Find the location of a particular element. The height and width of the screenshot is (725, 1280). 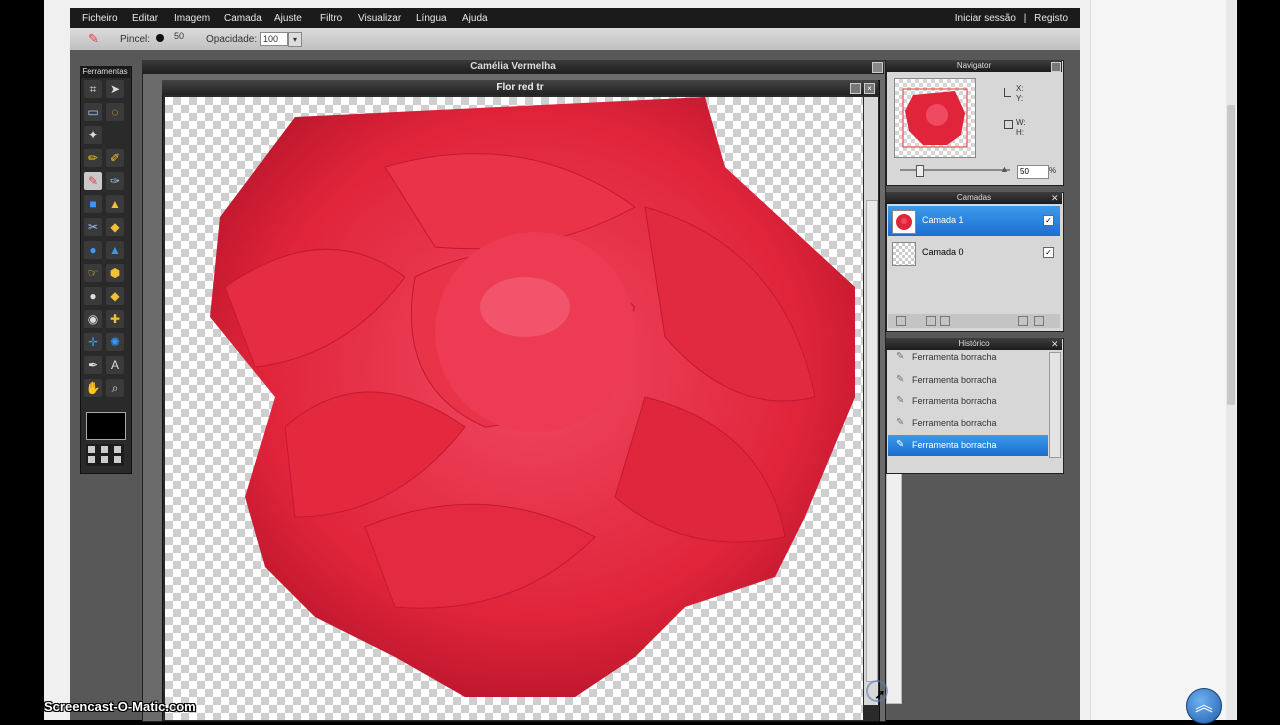

mask-mode-icon is located at coordinates (91, 459).